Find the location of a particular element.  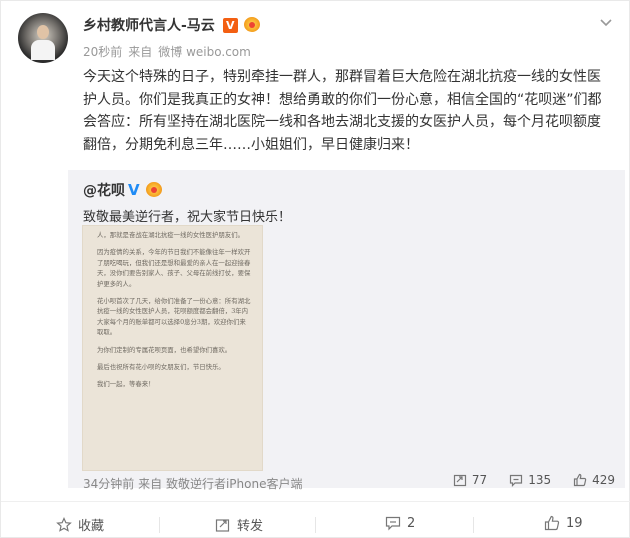

post-meta: 20秒前 来自 微博 weibo.com is located at coordinates (167, 51).